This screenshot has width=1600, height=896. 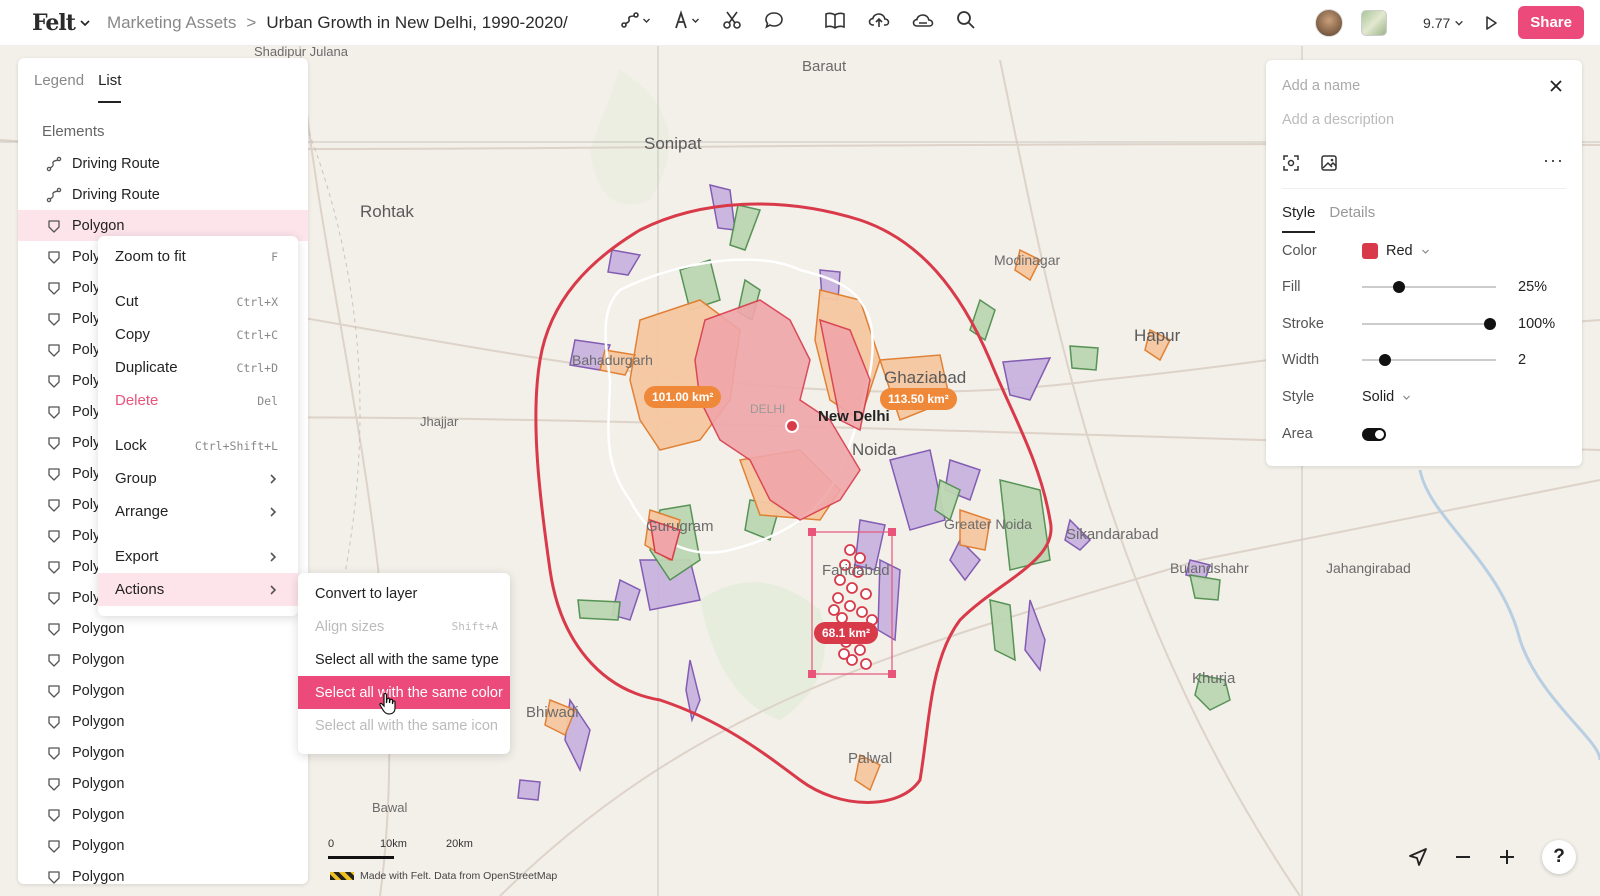 What do you see at coordinates (1291, 163) in the screenshot?
I see `zoom-to-element-icon` at bounding box center [1291, 163].